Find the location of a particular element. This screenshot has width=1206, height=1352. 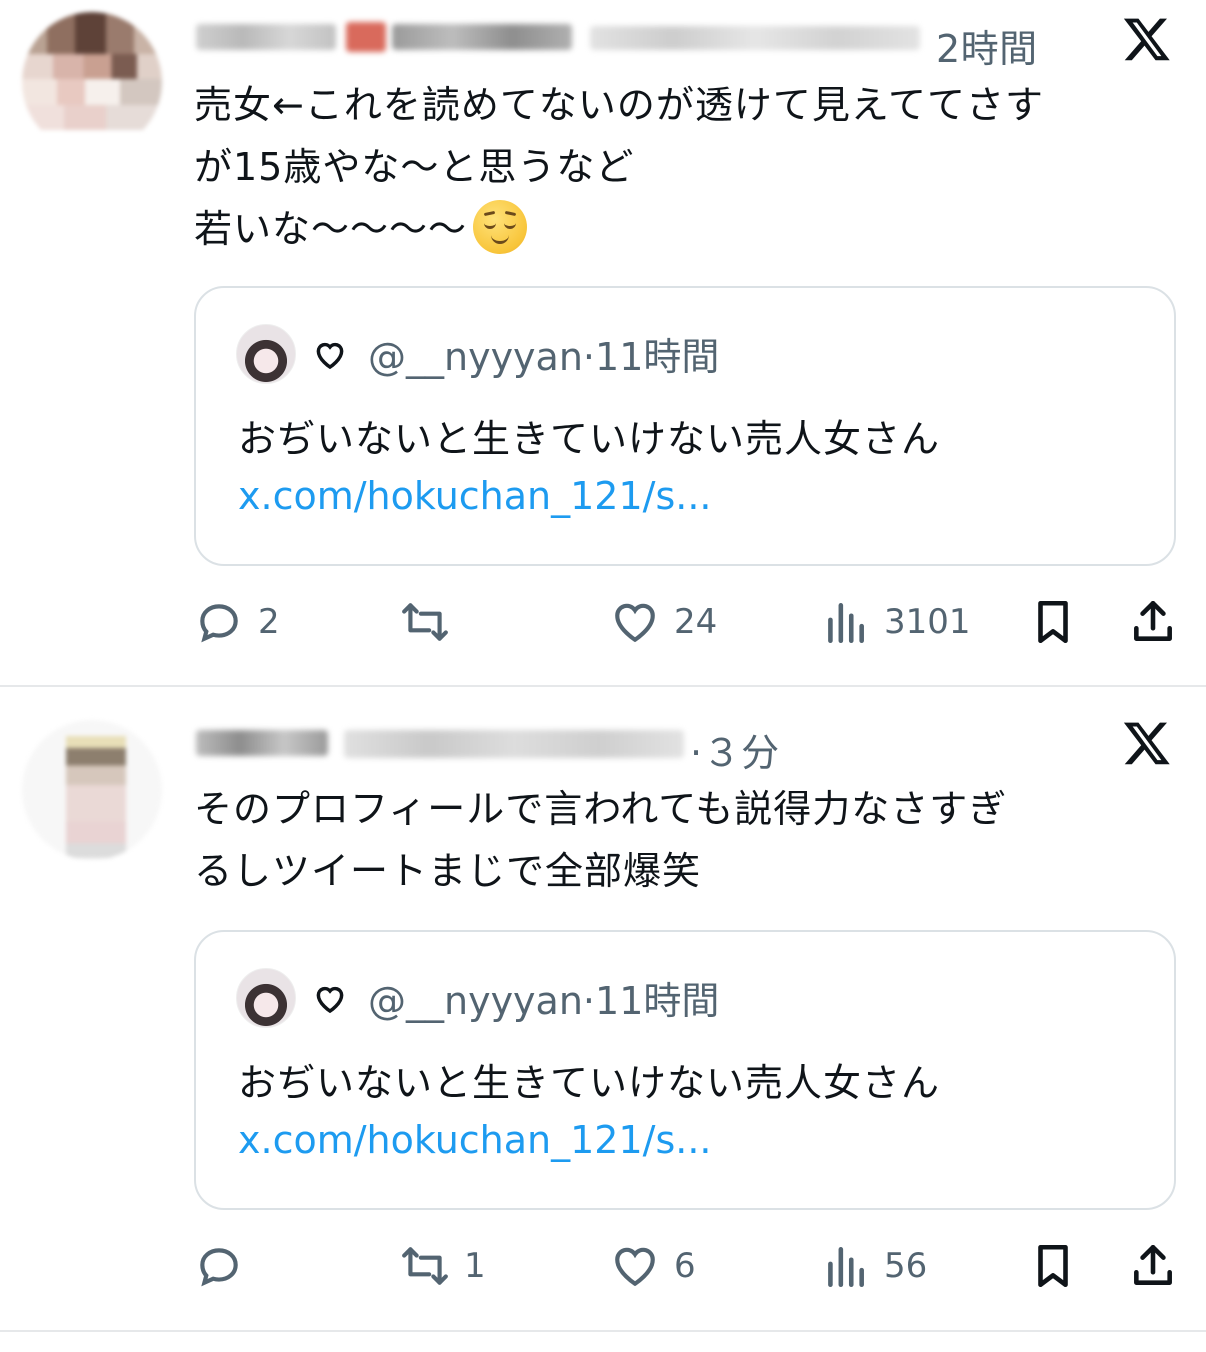

action-bar: 1 6 56 is located at coordinates (689, 1266).